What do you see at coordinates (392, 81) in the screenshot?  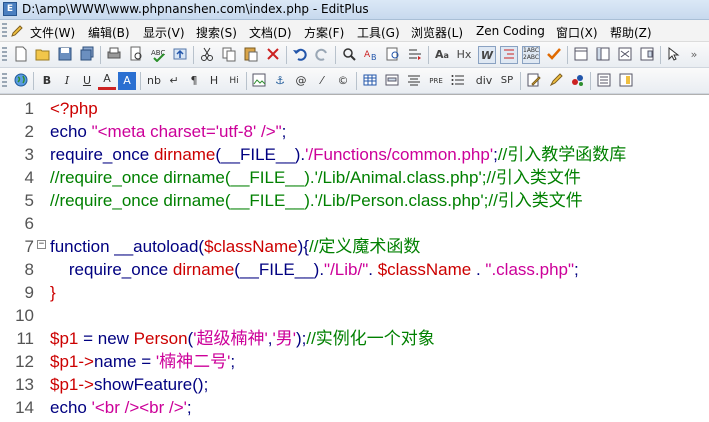 I see `form-icon` at bounding box center [392, 81].